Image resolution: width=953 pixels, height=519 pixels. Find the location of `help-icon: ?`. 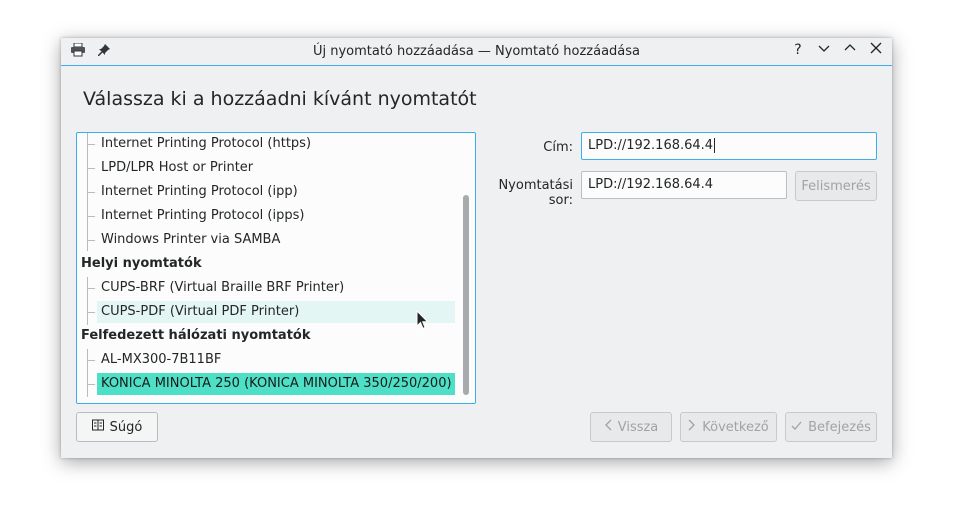

help-icon: ? is located at coordinates (798, 50).